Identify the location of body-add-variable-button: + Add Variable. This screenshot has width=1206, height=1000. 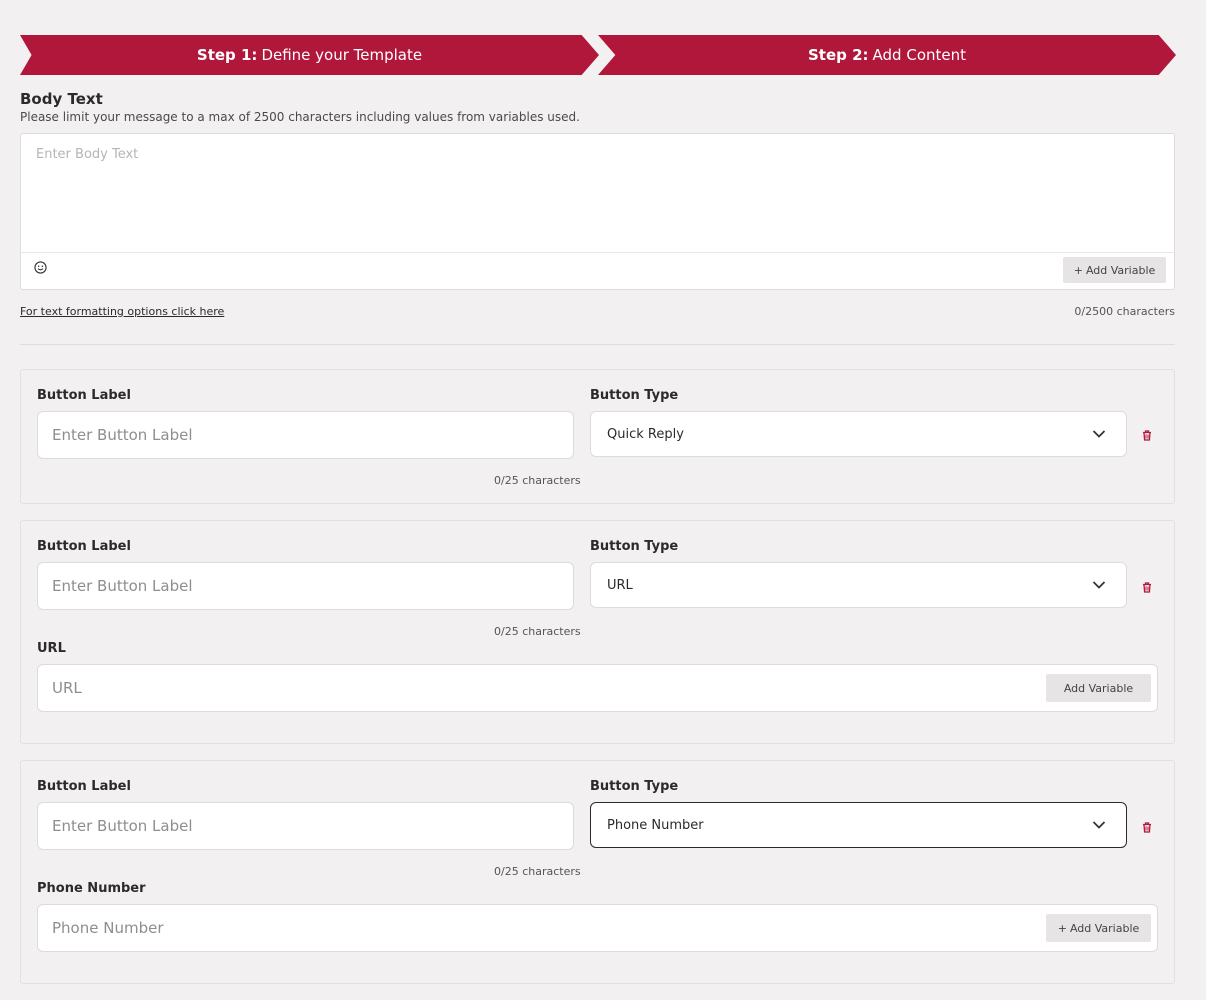
(1114, 270).